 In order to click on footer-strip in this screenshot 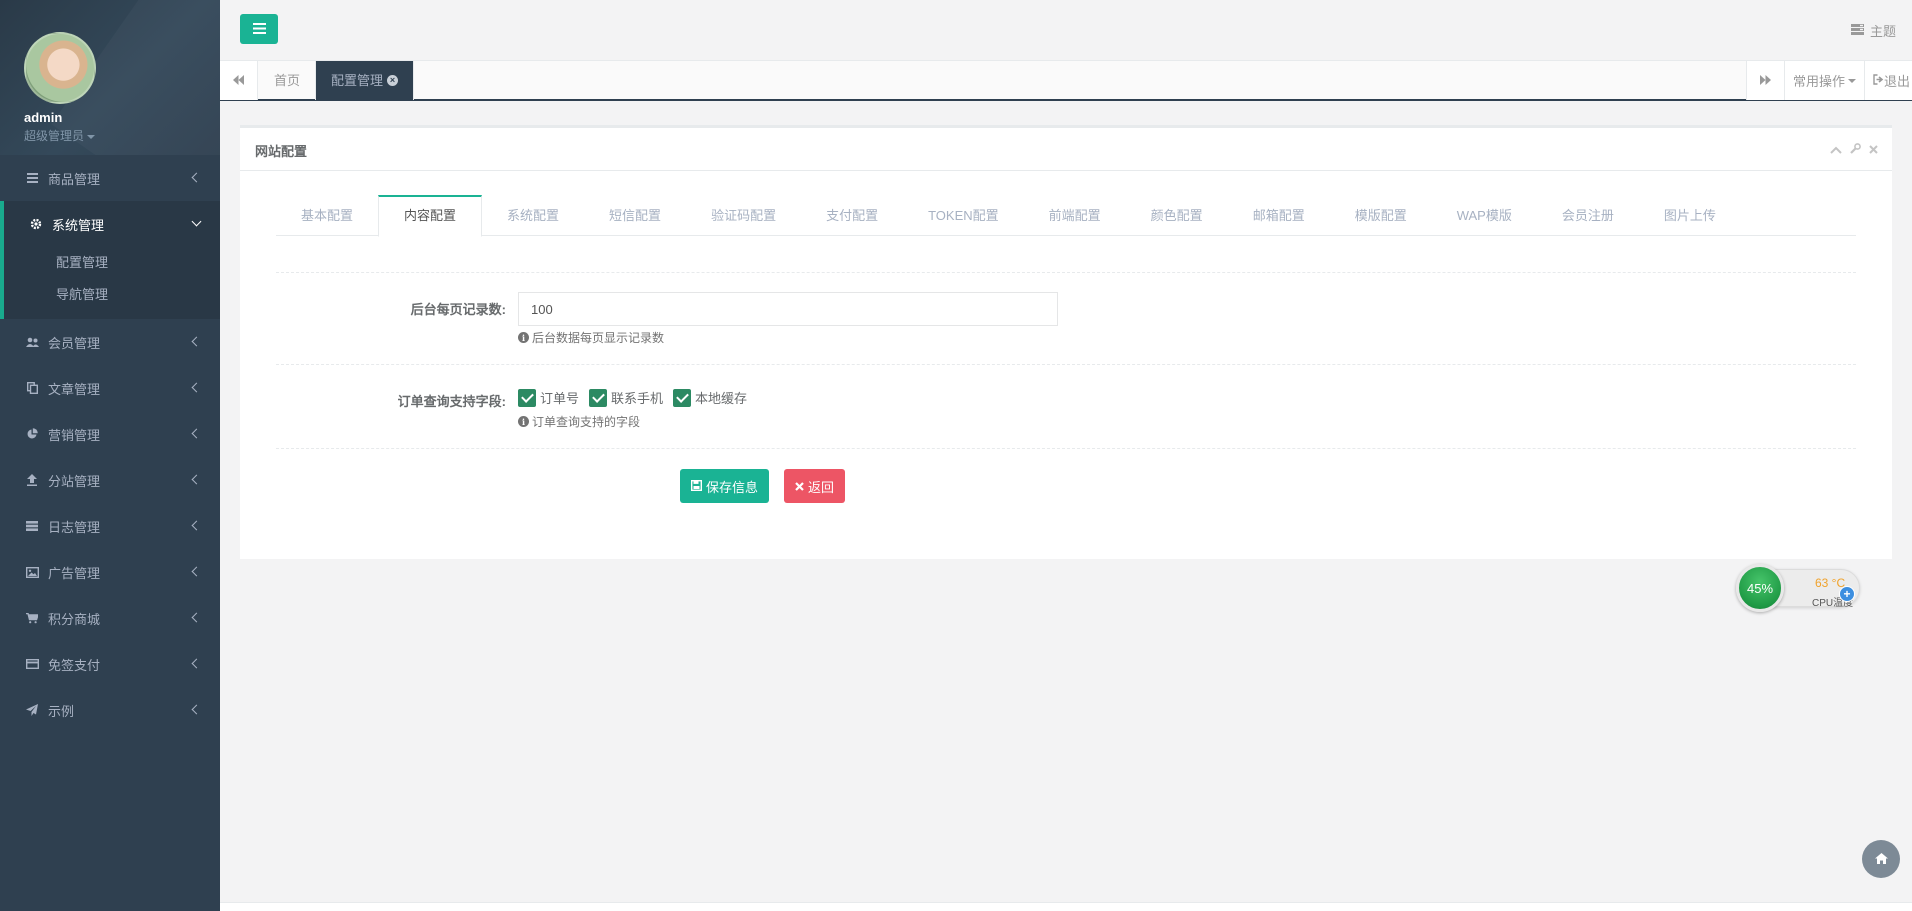, I will do `click(1066, 906)`.